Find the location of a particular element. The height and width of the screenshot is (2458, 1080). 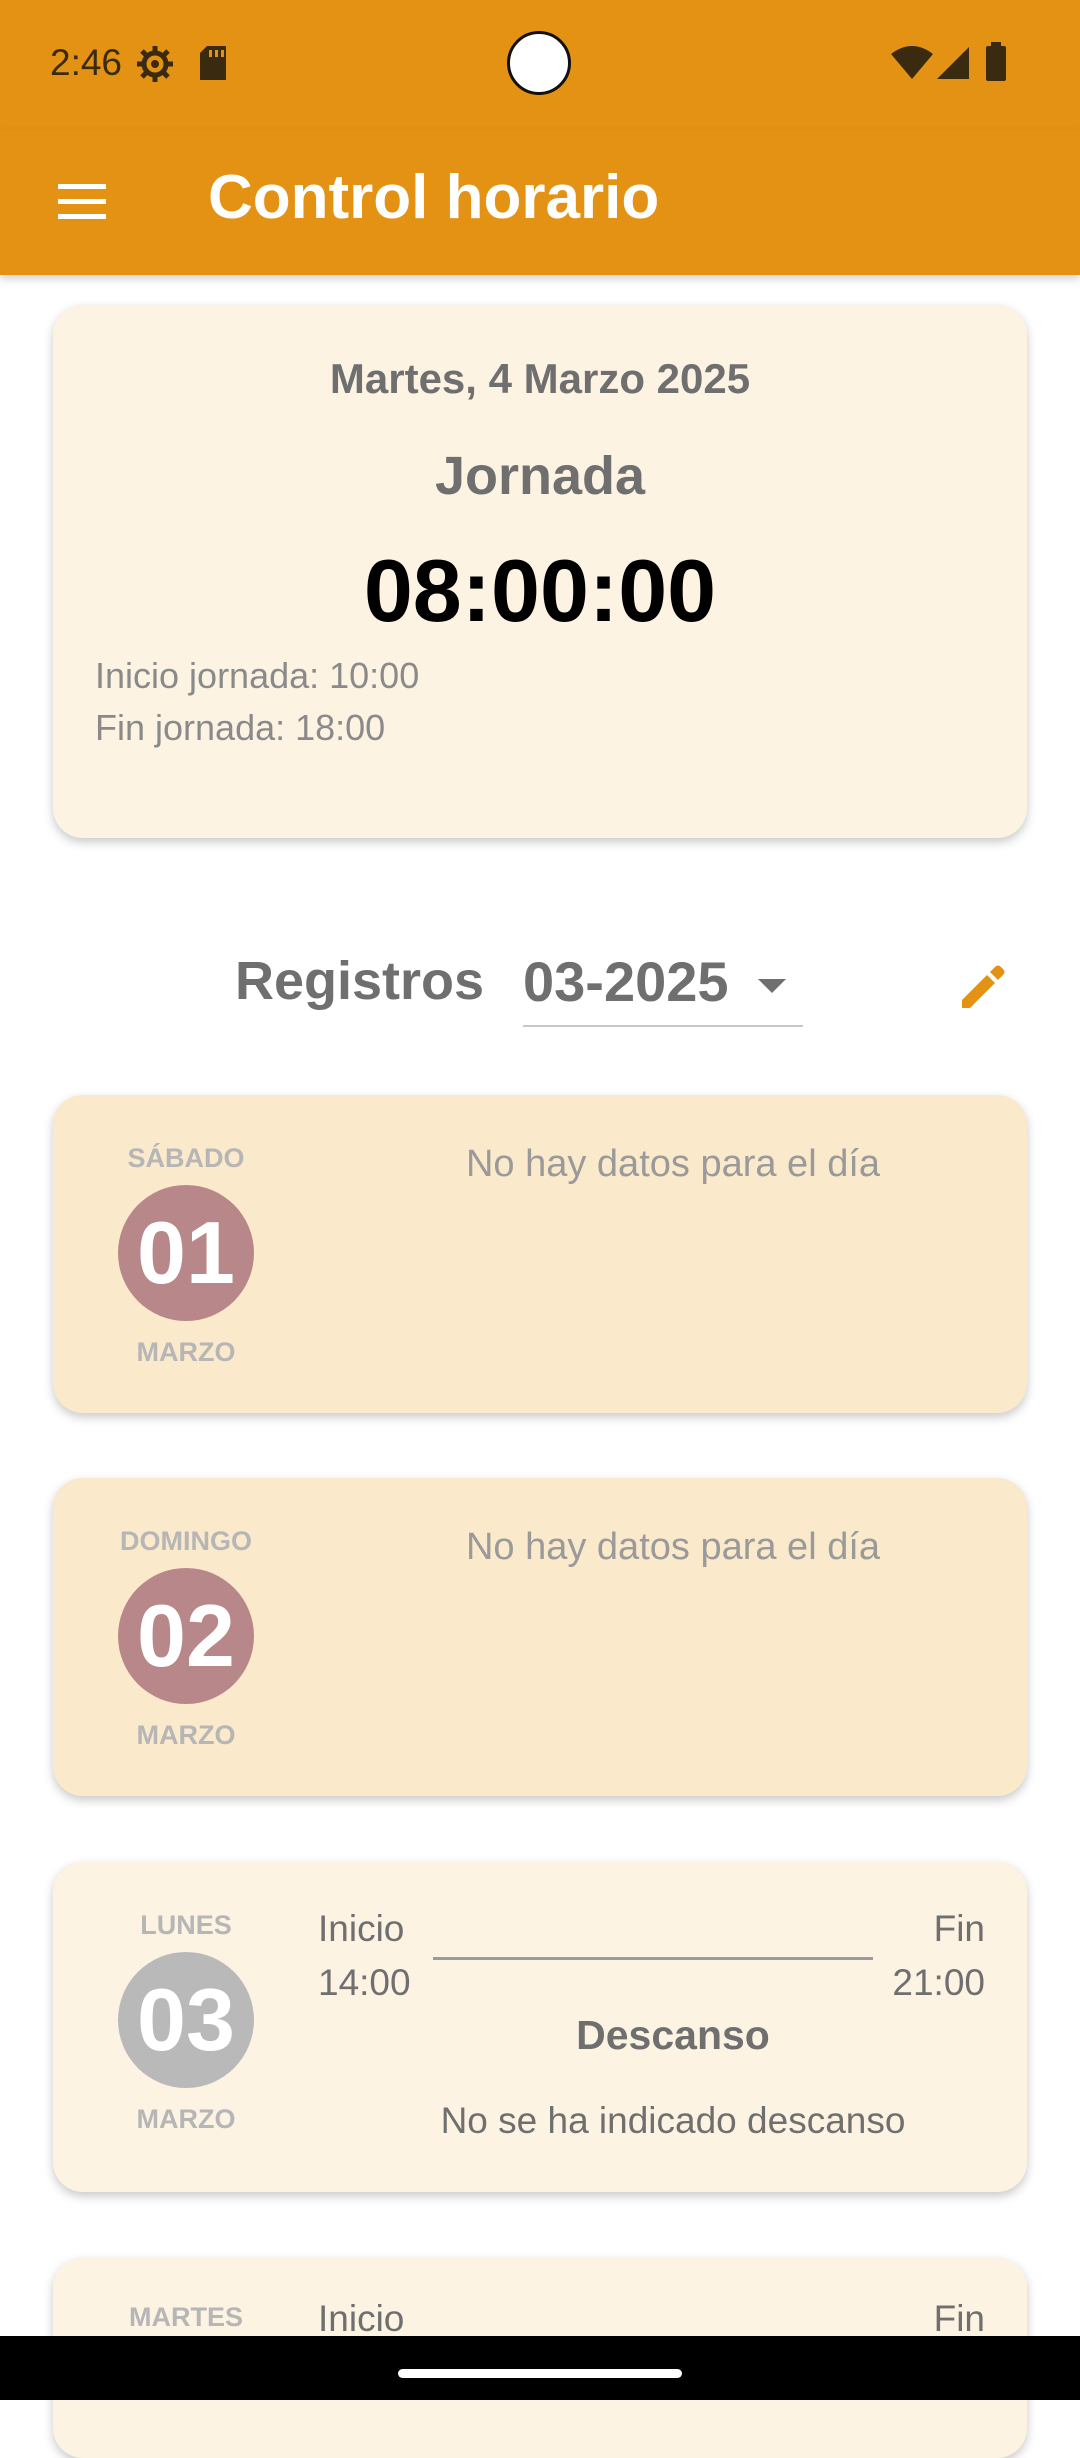

system-navigation-bar is located at coordinates (540, 2368).